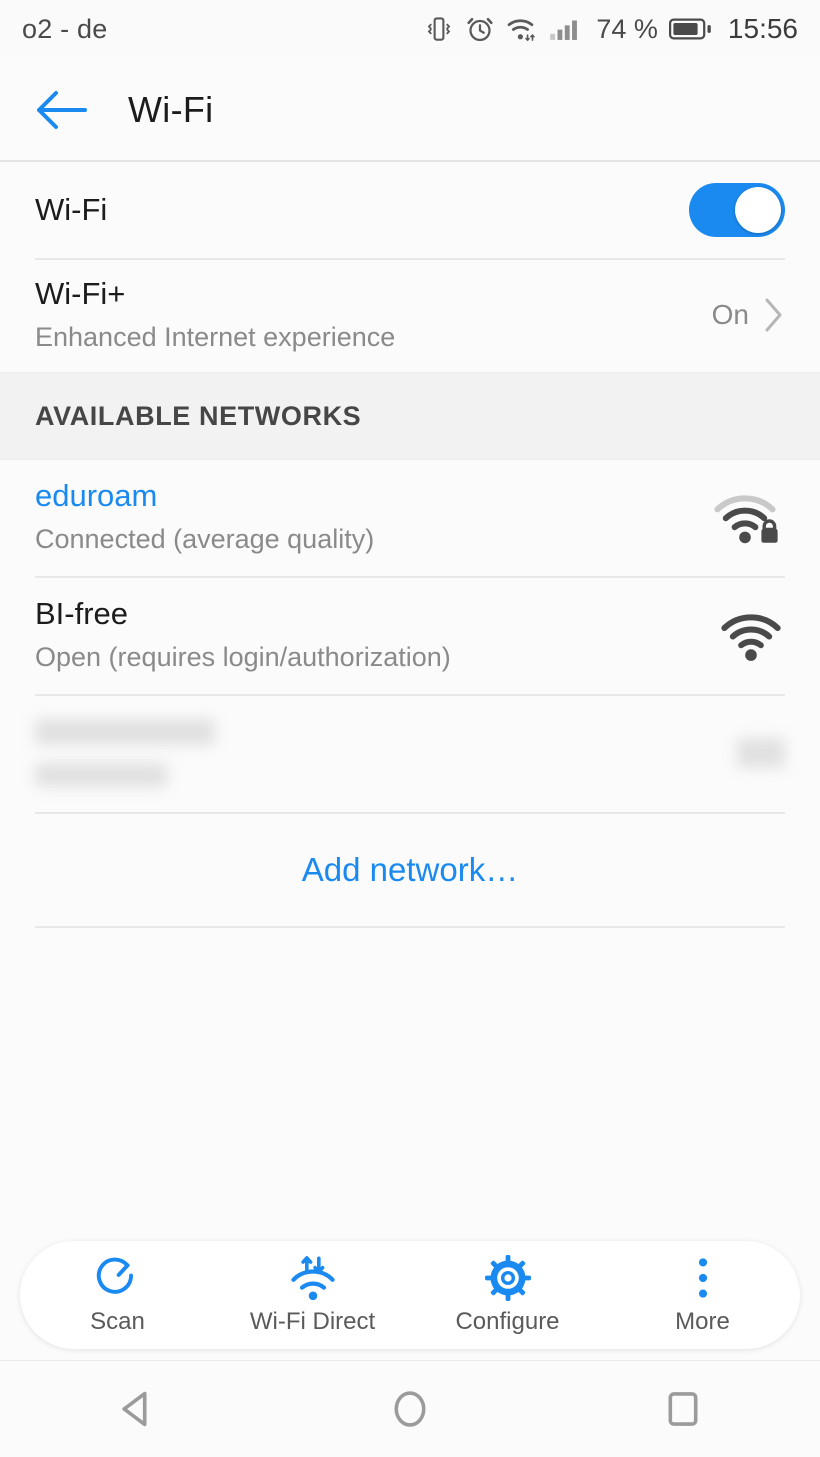 The height and width of the screenshot is (1457, 820). I want to click on wifi-plus-label: Wi-Fi+, so click(80, 294).